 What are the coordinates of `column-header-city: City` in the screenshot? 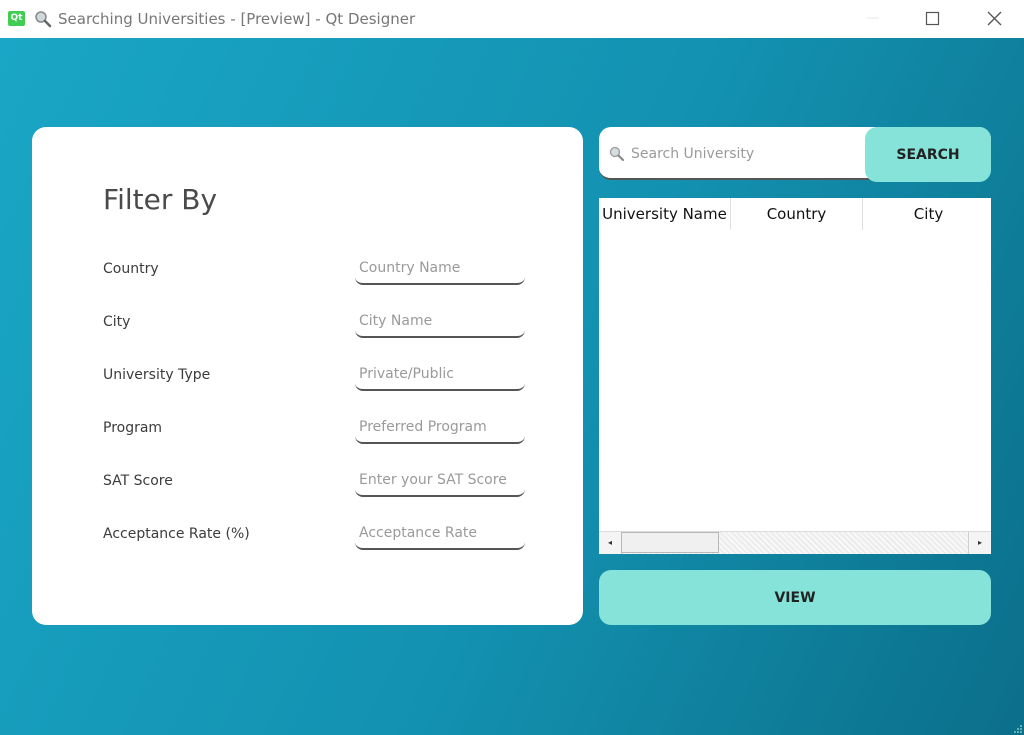 It's located at (927, 214).